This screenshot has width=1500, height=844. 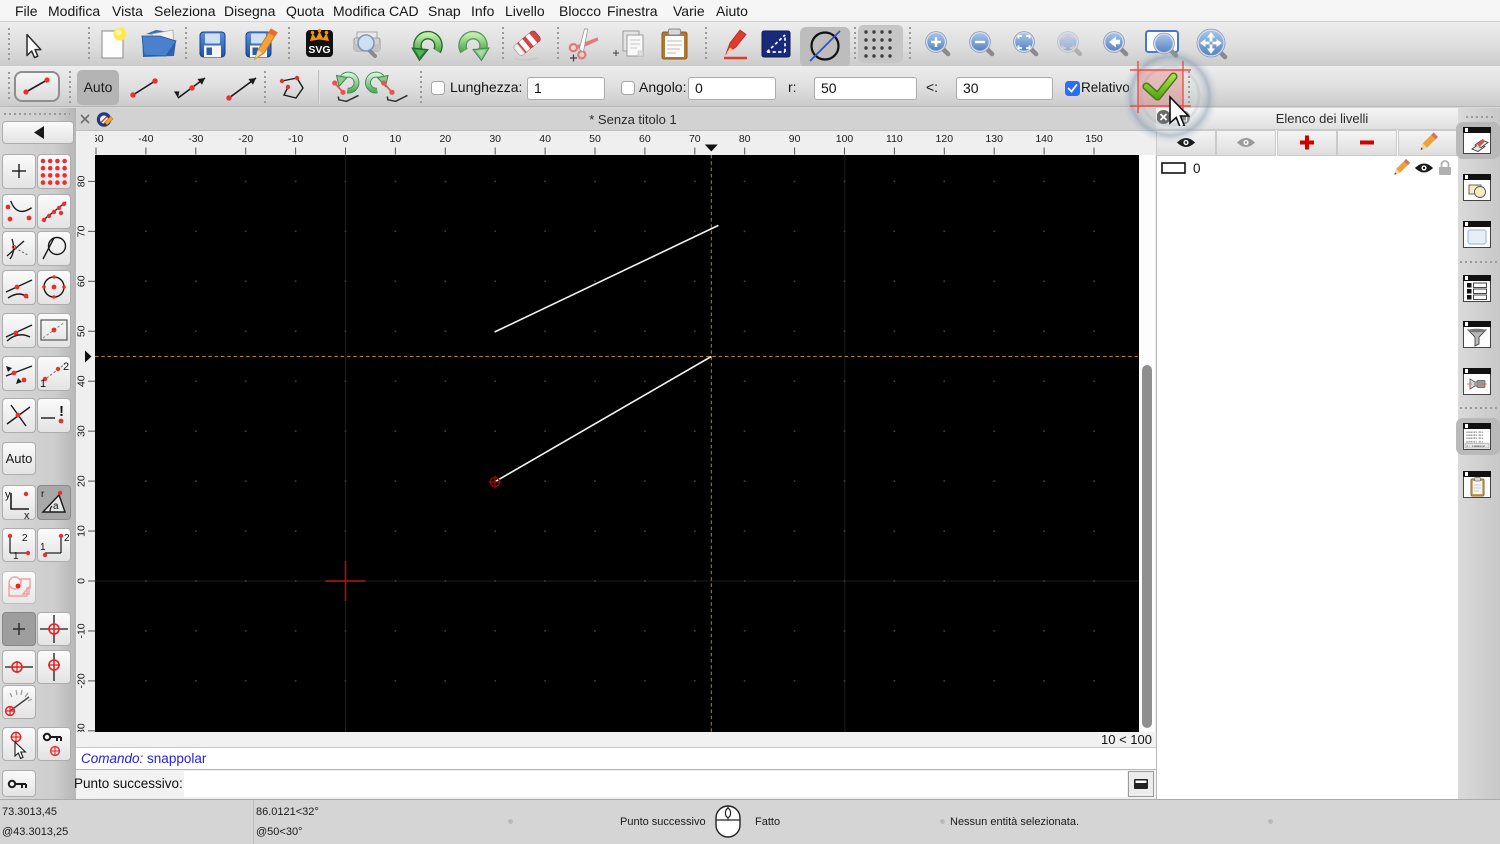 I want to click on svg-text: c: command, so click(x=1476, y=446).